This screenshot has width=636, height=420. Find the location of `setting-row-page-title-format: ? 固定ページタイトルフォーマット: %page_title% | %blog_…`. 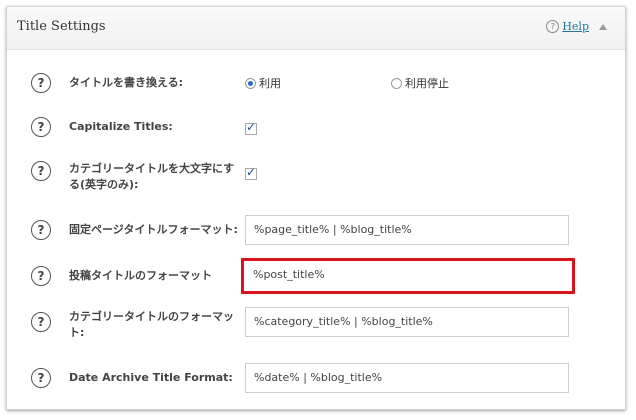

setting-row-page-title-format: ? 固定ページタイトルフォーマット: %page_title% | %blog_… is located at coordinates (316, 230).